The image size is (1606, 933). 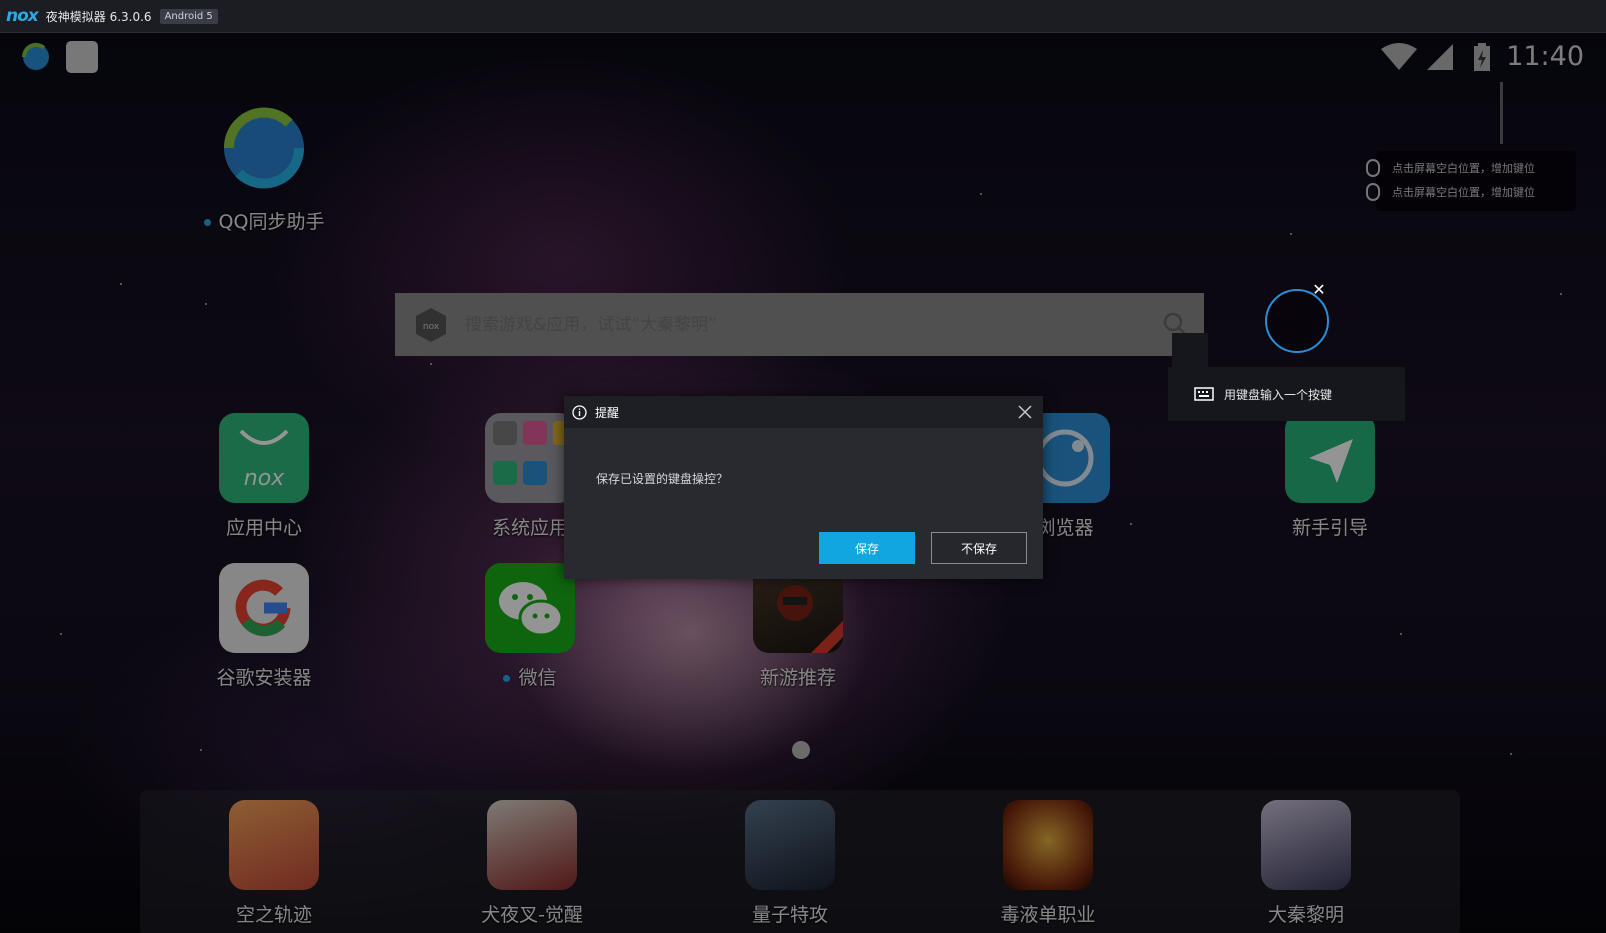 What do you see at coordinates (1278, 394) in the screenshot?
I see `keyboard-tip-text: 用键盘输入一个按键` at bounding box center [1278, 394].